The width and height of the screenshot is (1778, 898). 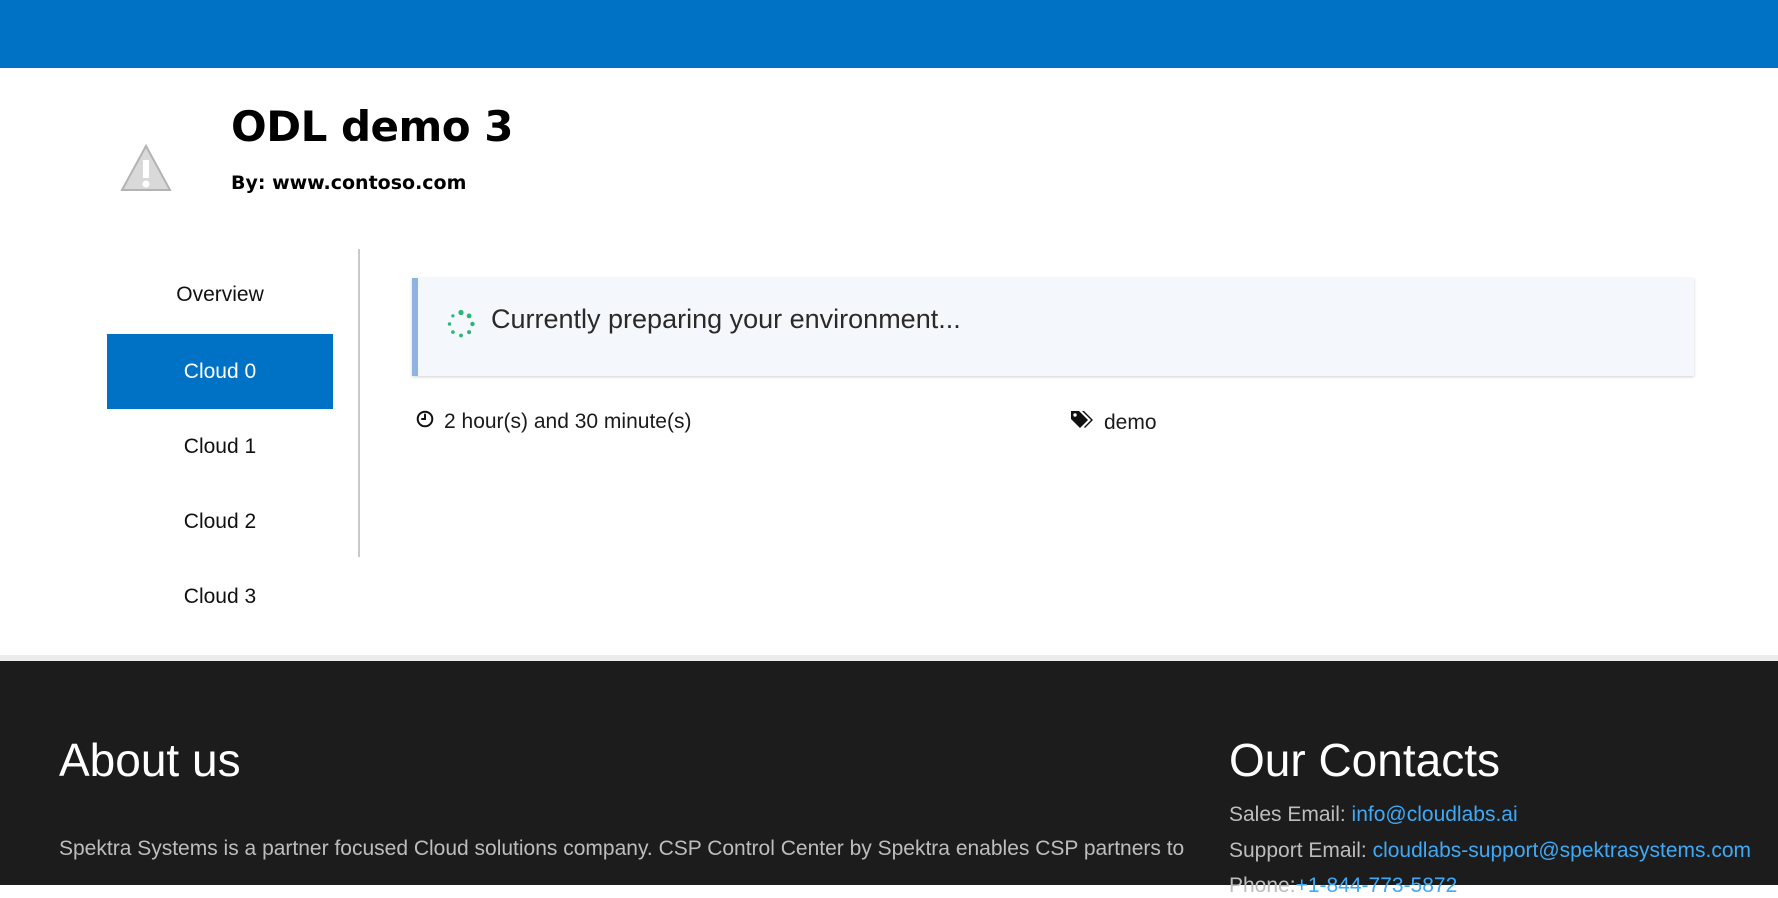 What do you see at coordinates (1301, 850) in the screenshot?
I see `support-email-label: Support Email:` at bounding box center [1301, 850].